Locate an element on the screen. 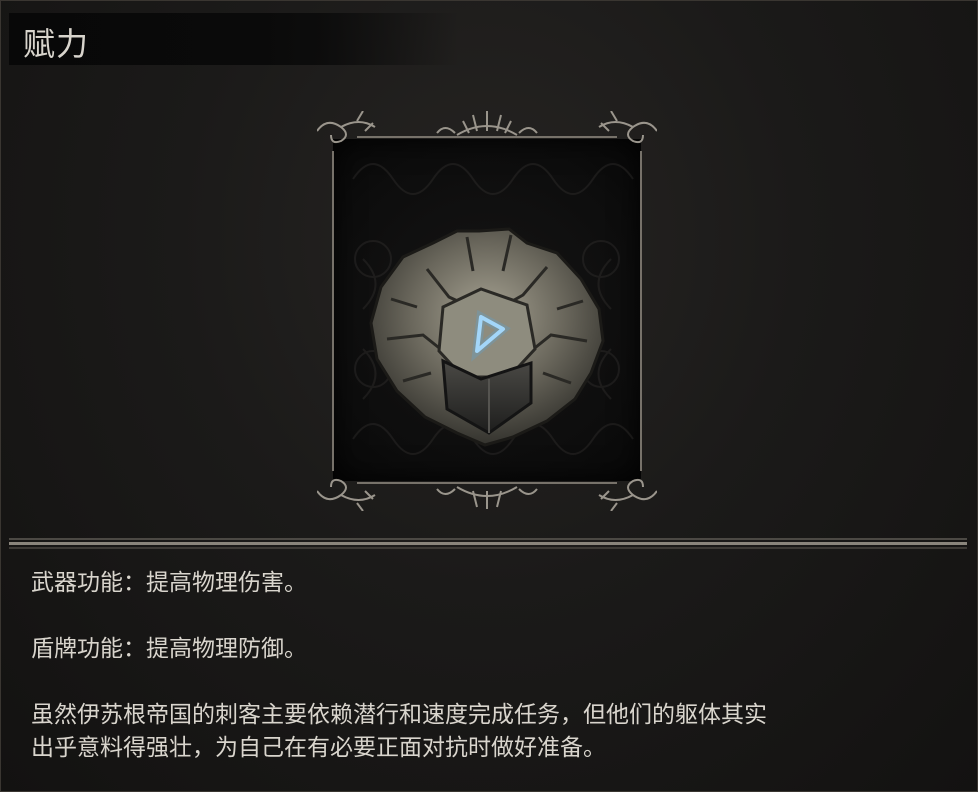  weapon-effect-text: 武器功能：提高物理伤害。 is located at coordinates (169, 583).